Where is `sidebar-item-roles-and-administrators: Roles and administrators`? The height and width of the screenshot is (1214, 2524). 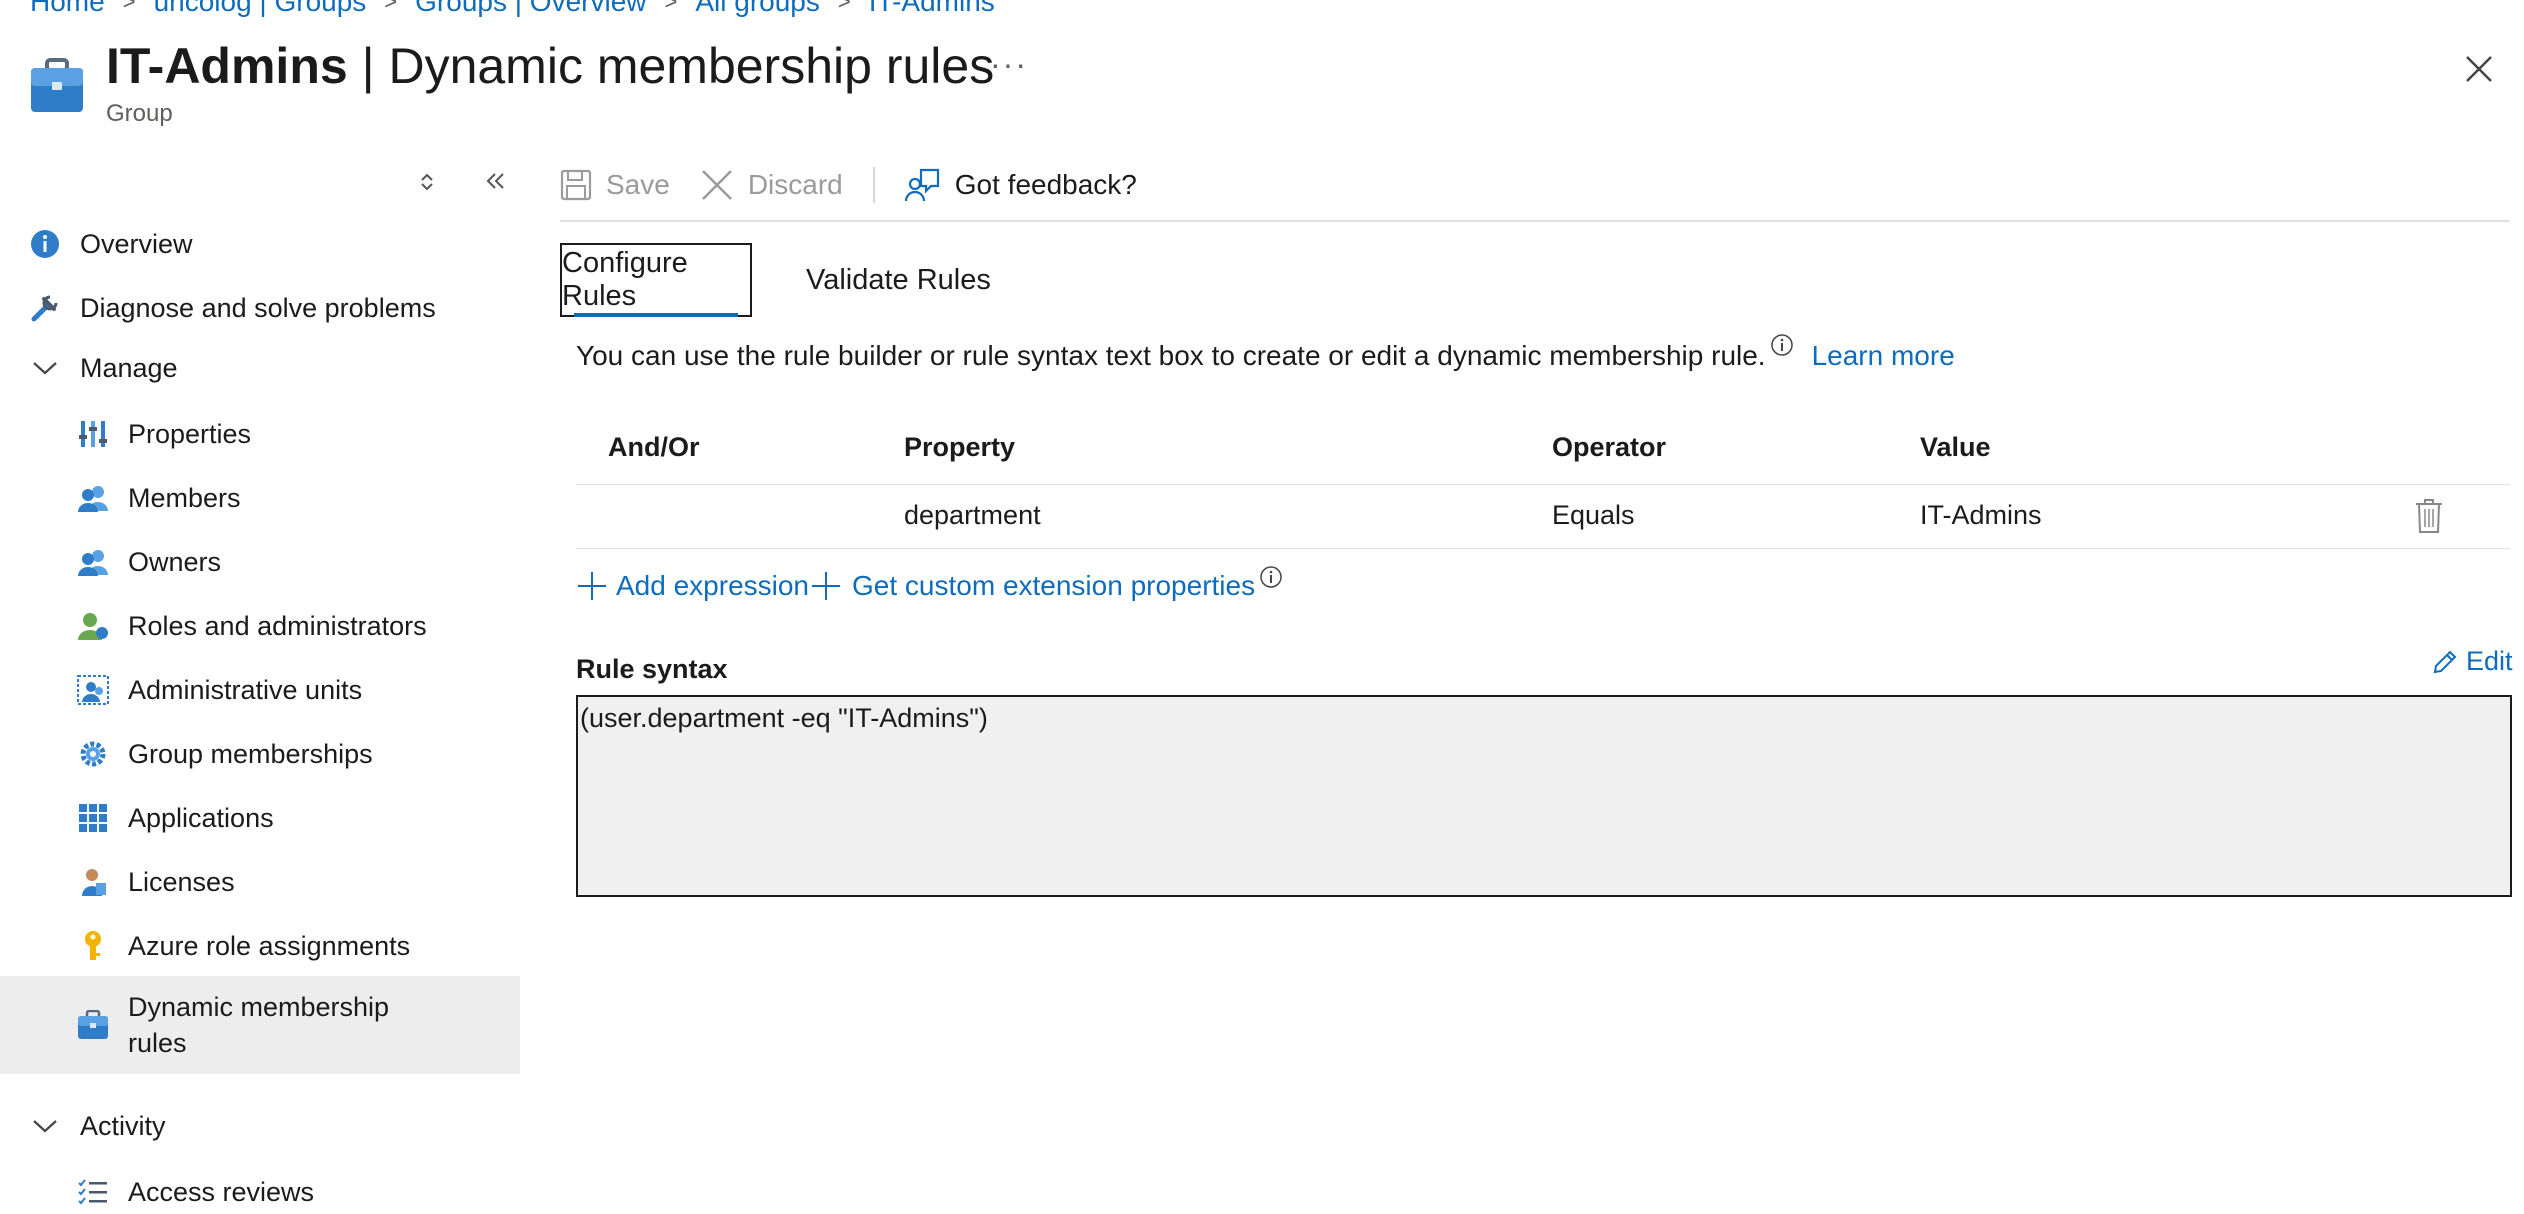 sidebar-item-roles-and-administrators: Roles and administrators is located at coordinates (260, 626).